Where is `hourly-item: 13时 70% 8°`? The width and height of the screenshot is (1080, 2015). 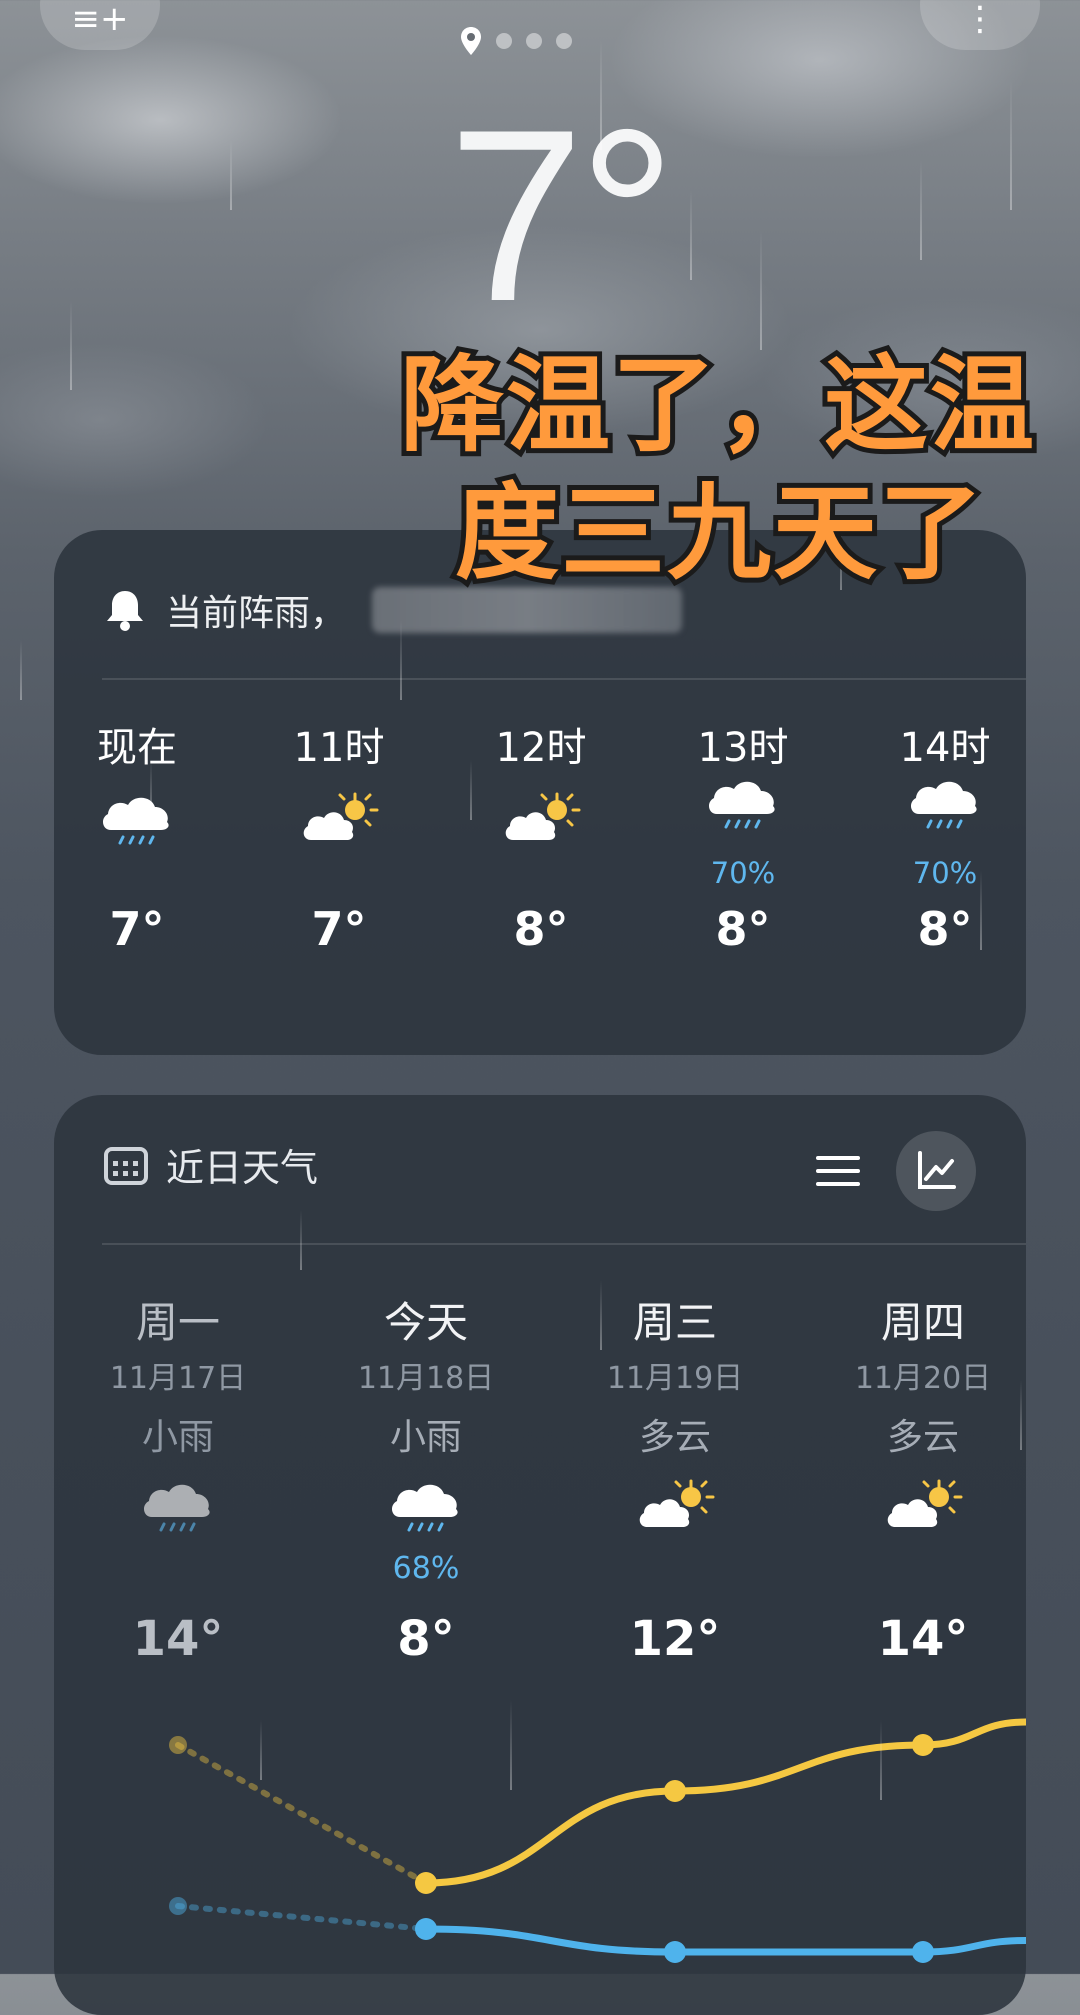
hourly-item: 13时 70% 8° is located at coordinates (743, 839).